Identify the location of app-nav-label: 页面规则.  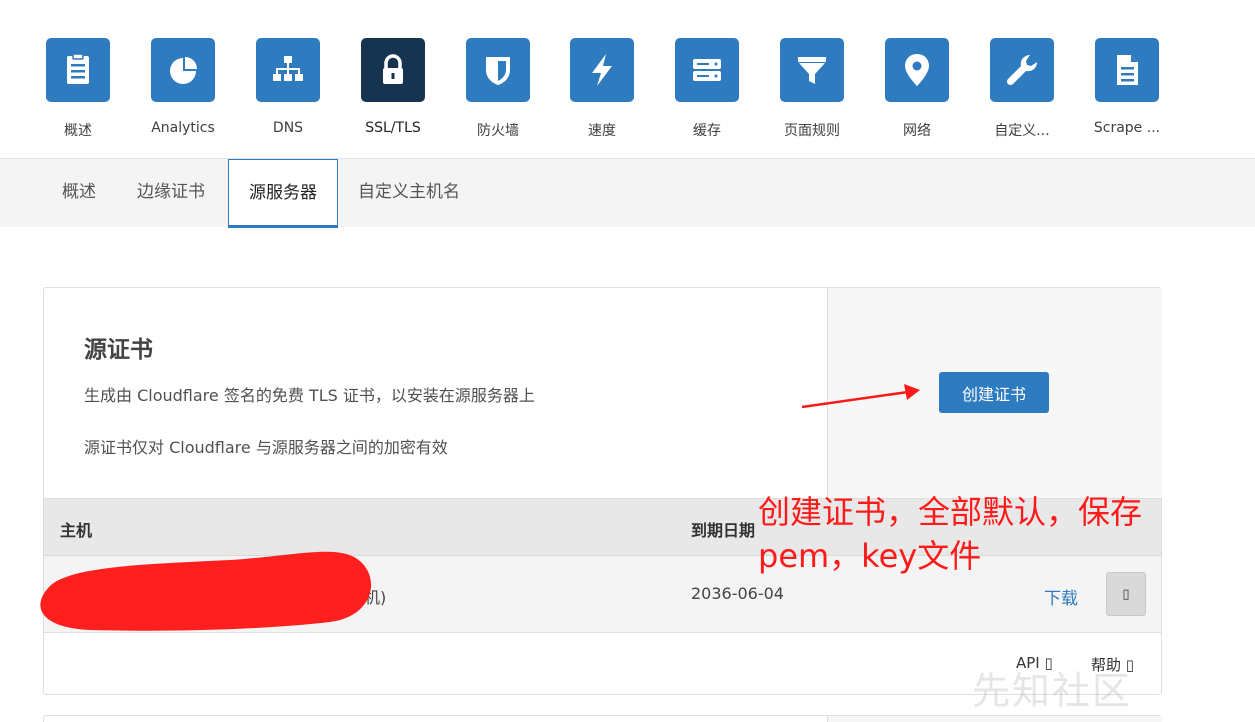
(812, 131).